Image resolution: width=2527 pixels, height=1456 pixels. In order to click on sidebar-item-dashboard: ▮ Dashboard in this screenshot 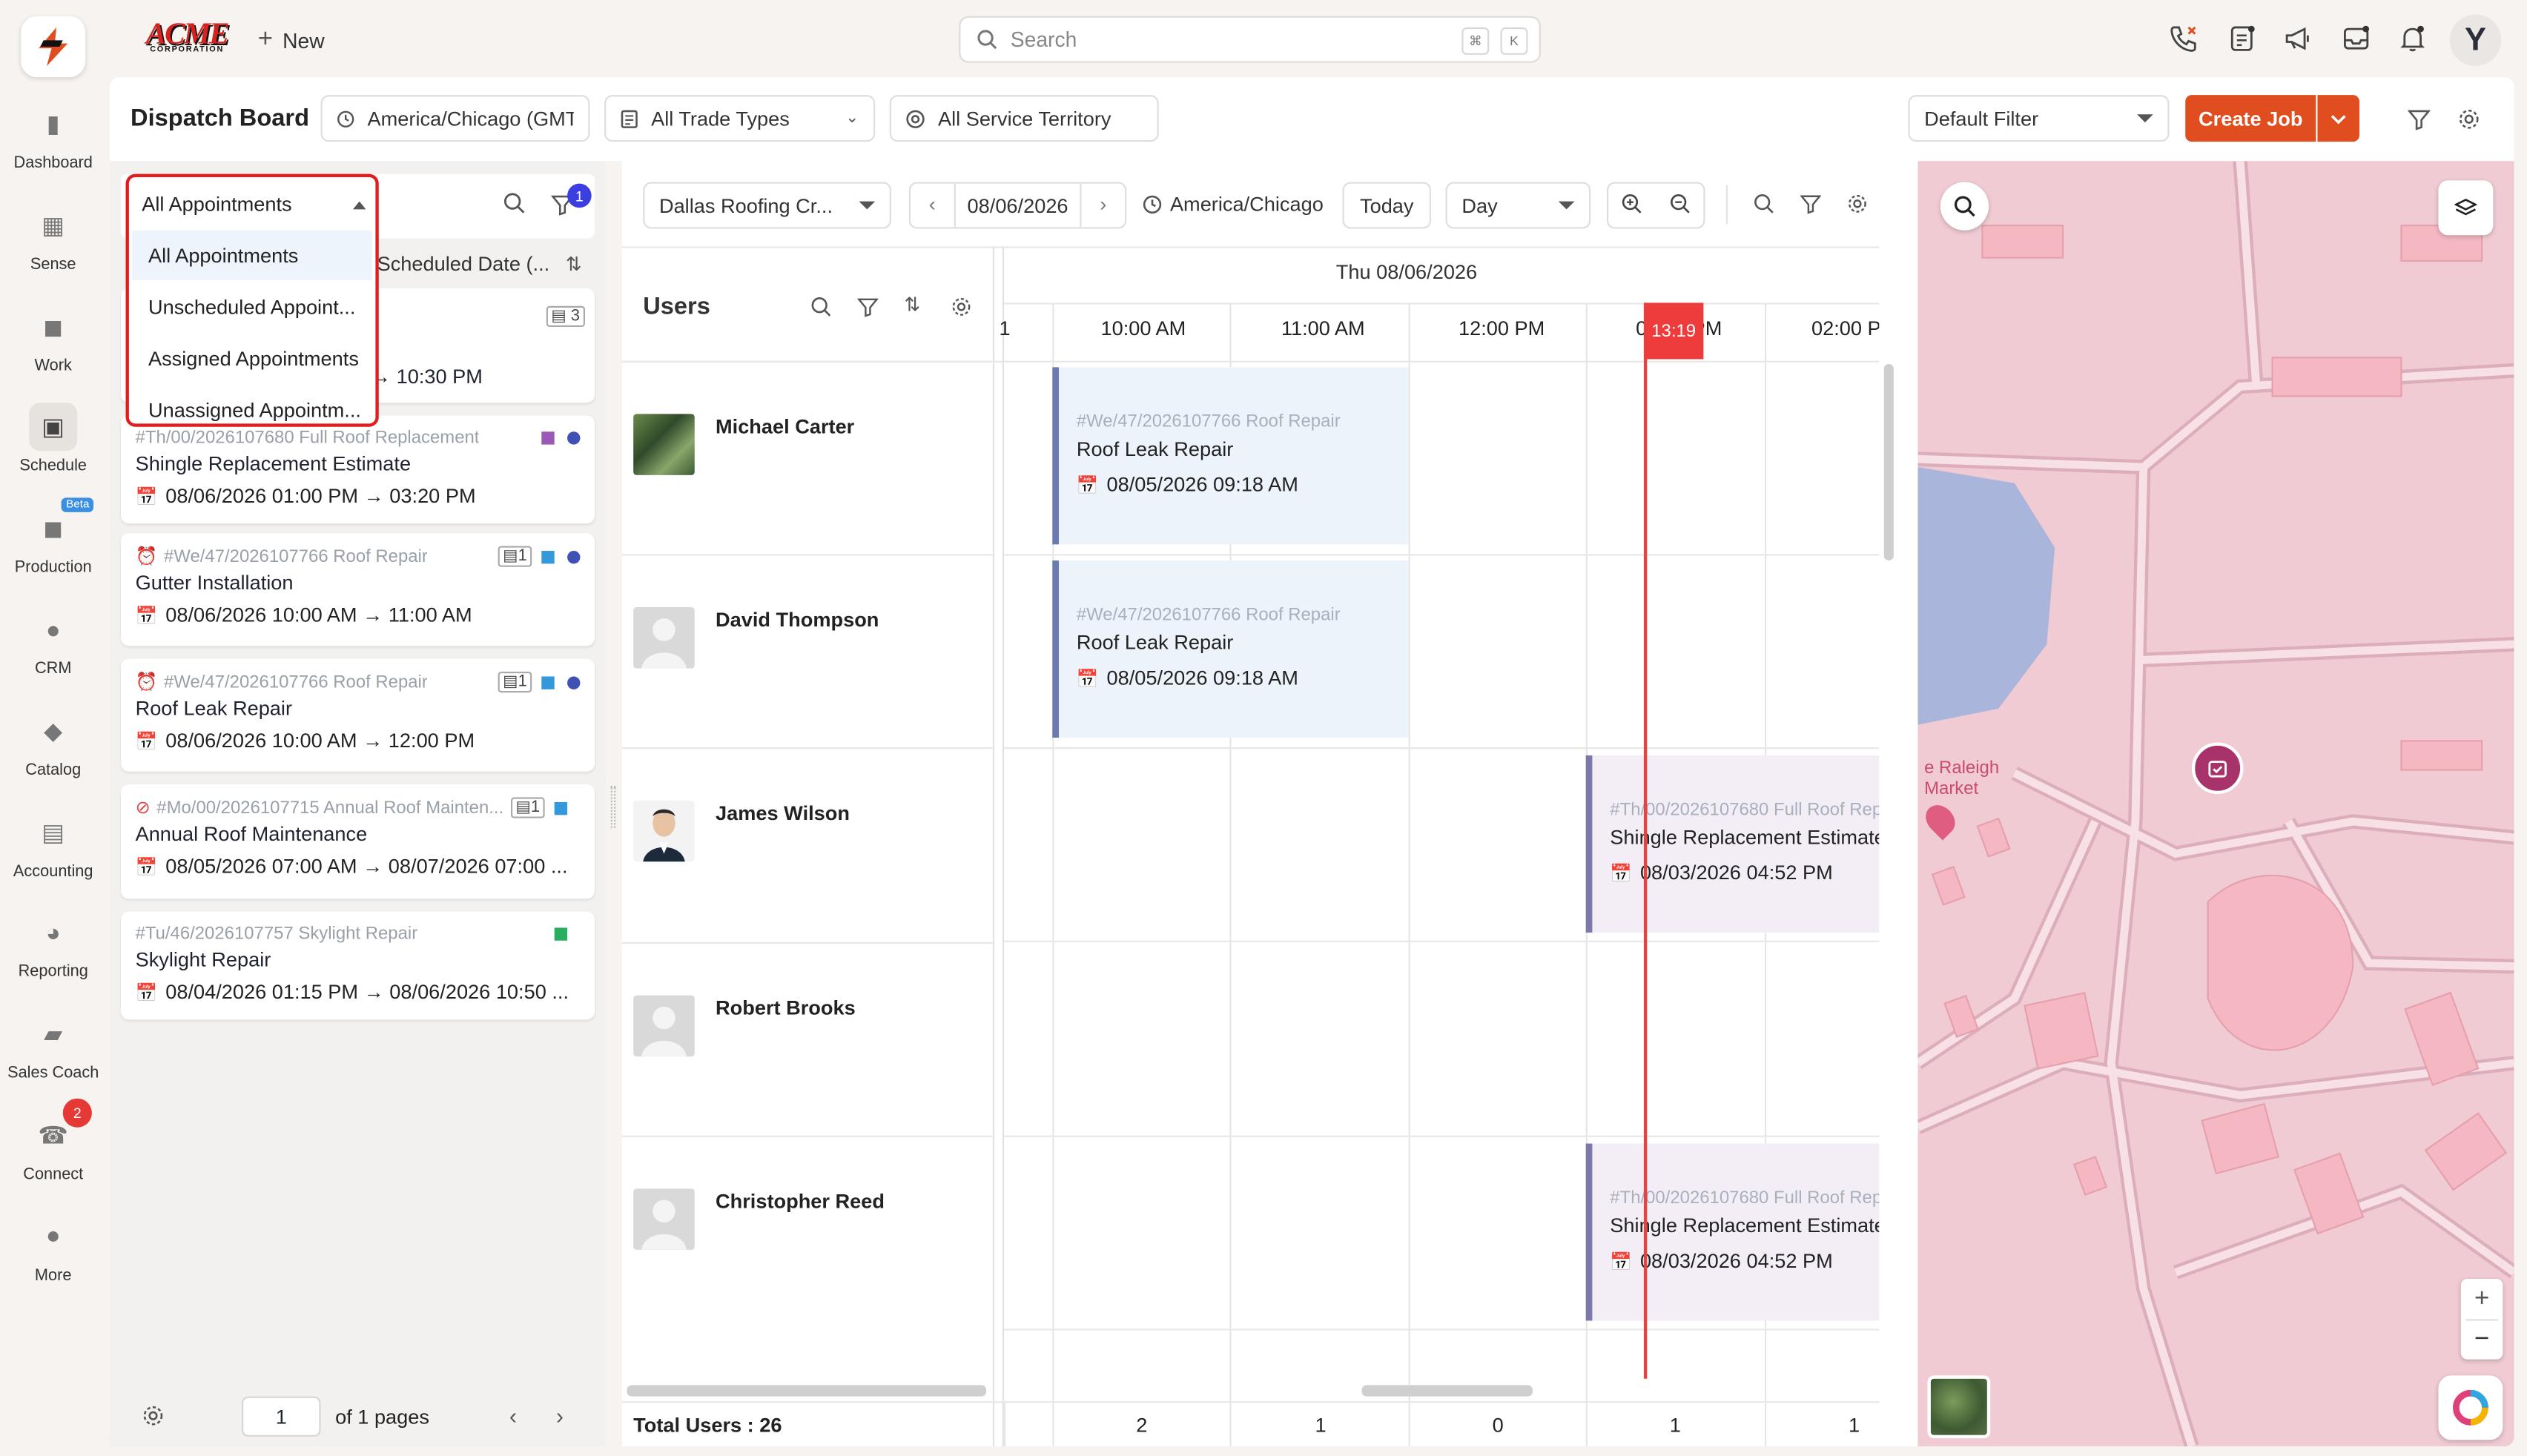, I will do `click(53, 136)`.